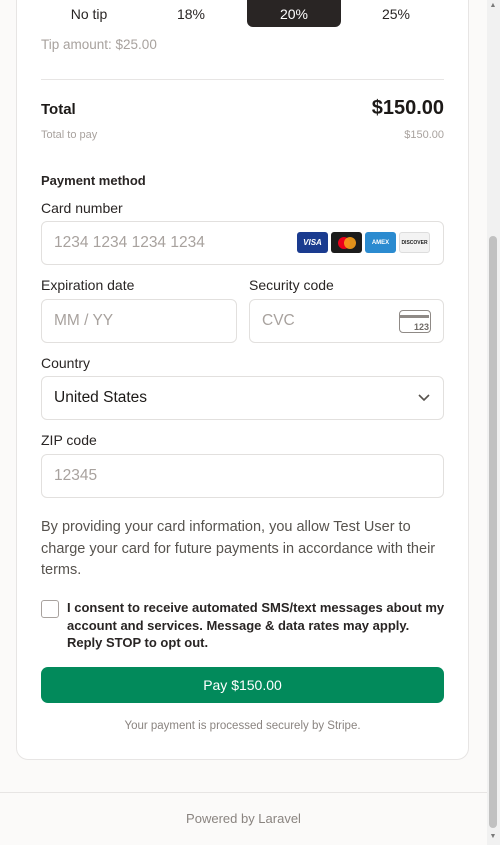 This screenshot has height=845, width=500. Describe the element at coordinates (414, 242) in the screenshot. I see `discover-icon: DISCOVER` at that location.